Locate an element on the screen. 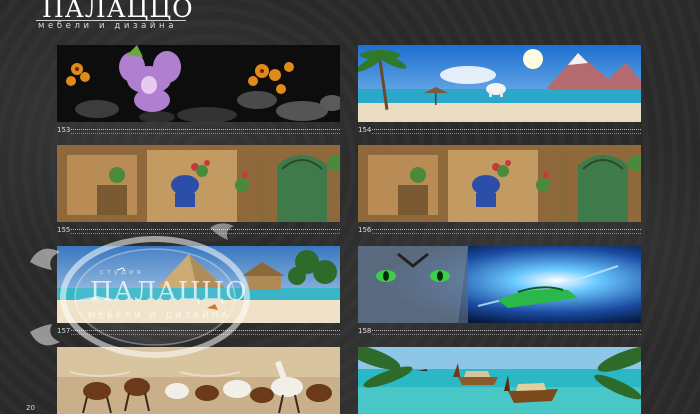  item-number: 154 is located at coordinates (365, 130).